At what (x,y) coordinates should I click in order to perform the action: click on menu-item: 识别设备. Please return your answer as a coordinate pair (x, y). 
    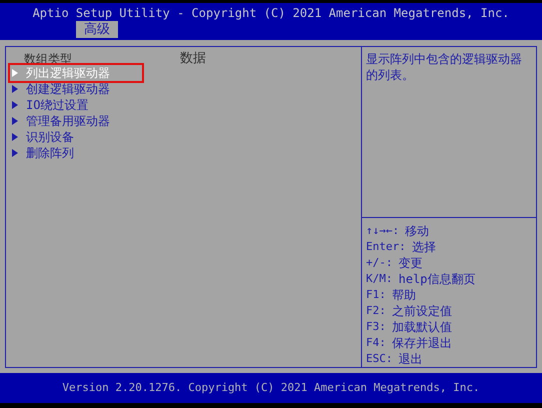
    Looking at the image, I should click on (76, 137).